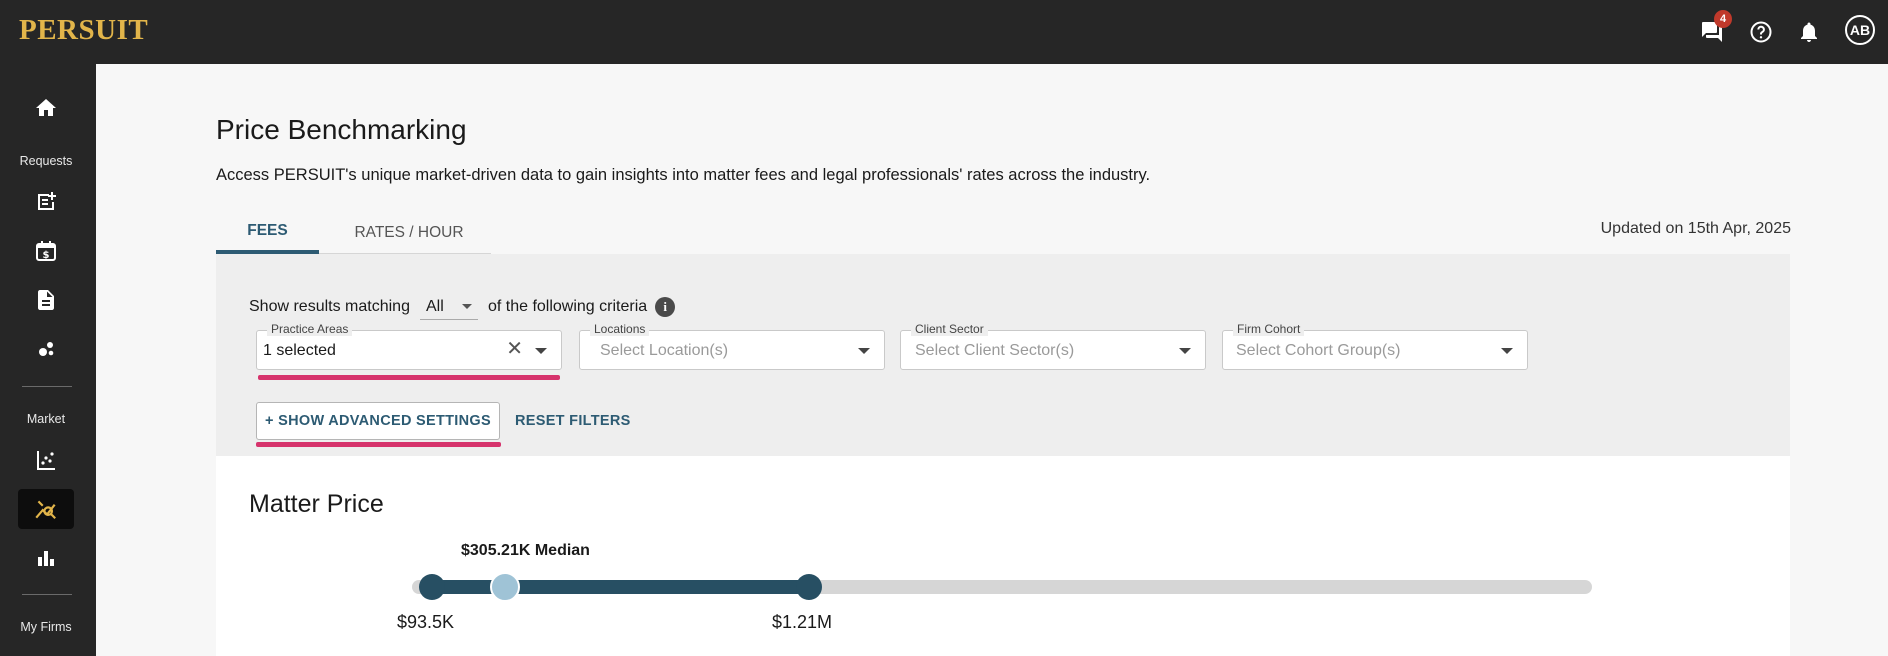 This screenshot has height=656, width=1888. Describe the element at coordinates (316, 504) in the screenshot. I see `matter-price-title: Matter Price` at that location.